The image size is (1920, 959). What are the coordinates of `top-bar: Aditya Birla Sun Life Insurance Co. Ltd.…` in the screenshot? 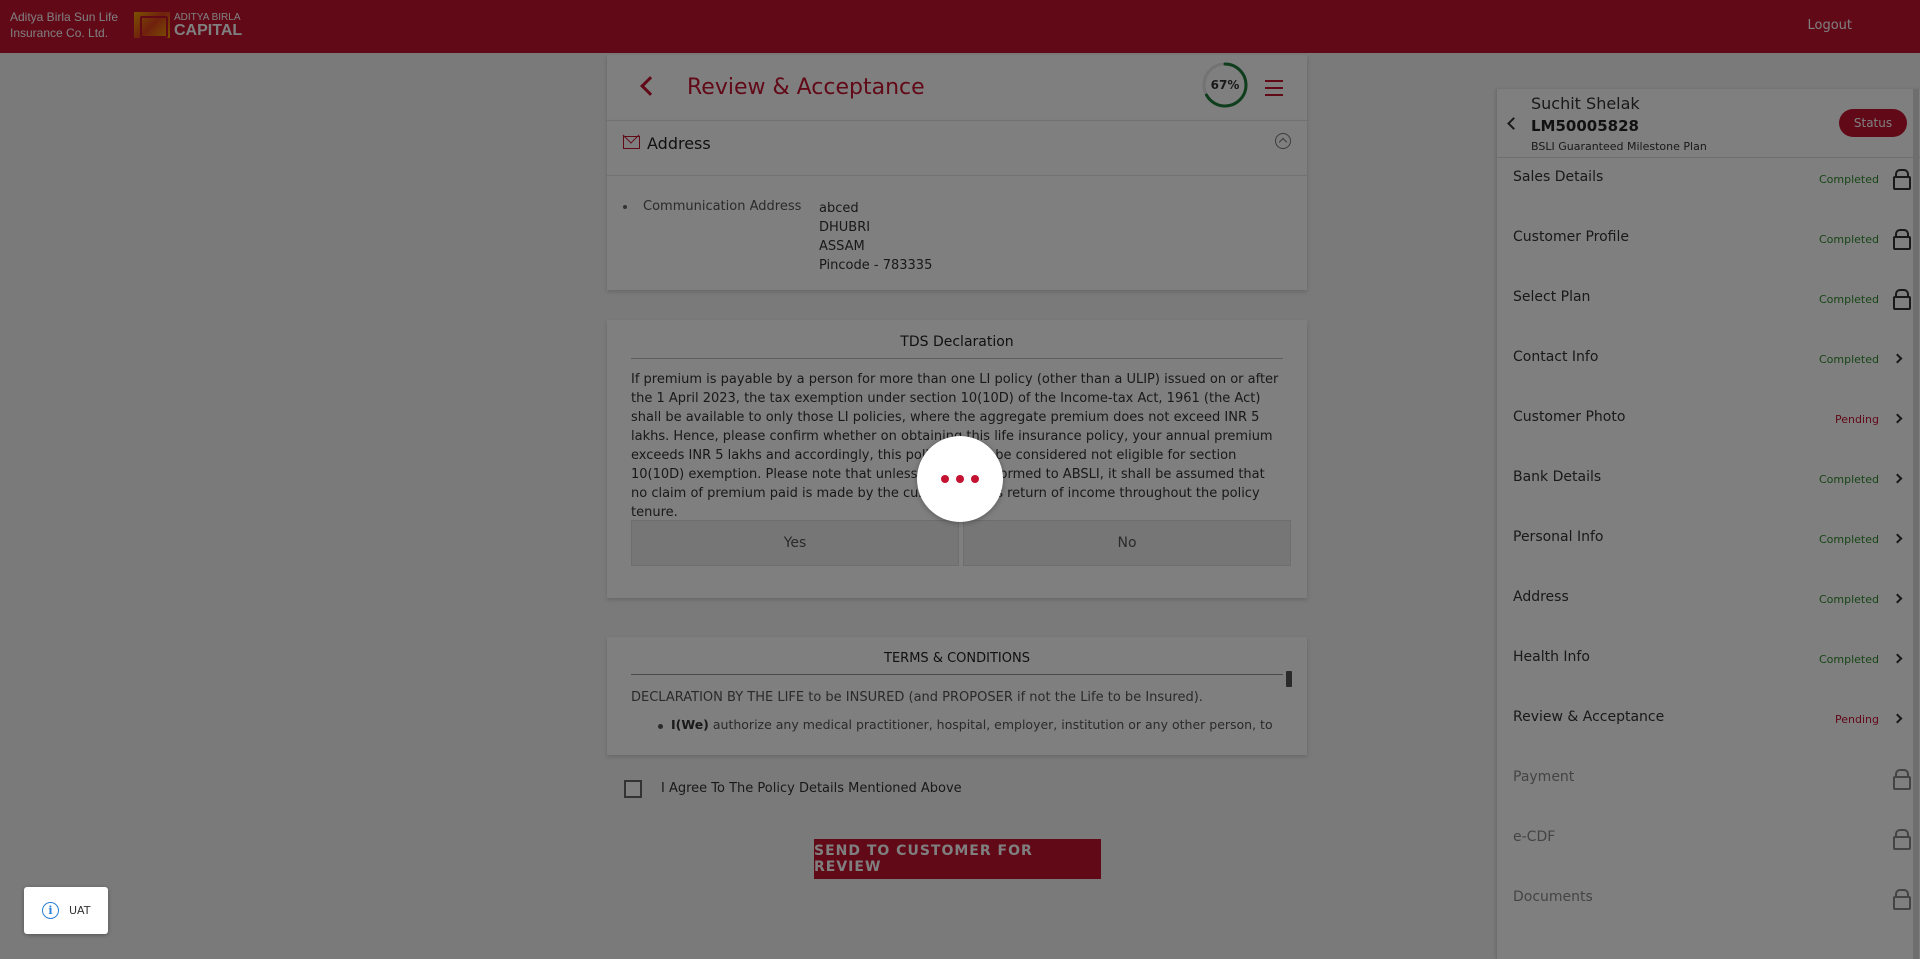 It's located at (960, 26).